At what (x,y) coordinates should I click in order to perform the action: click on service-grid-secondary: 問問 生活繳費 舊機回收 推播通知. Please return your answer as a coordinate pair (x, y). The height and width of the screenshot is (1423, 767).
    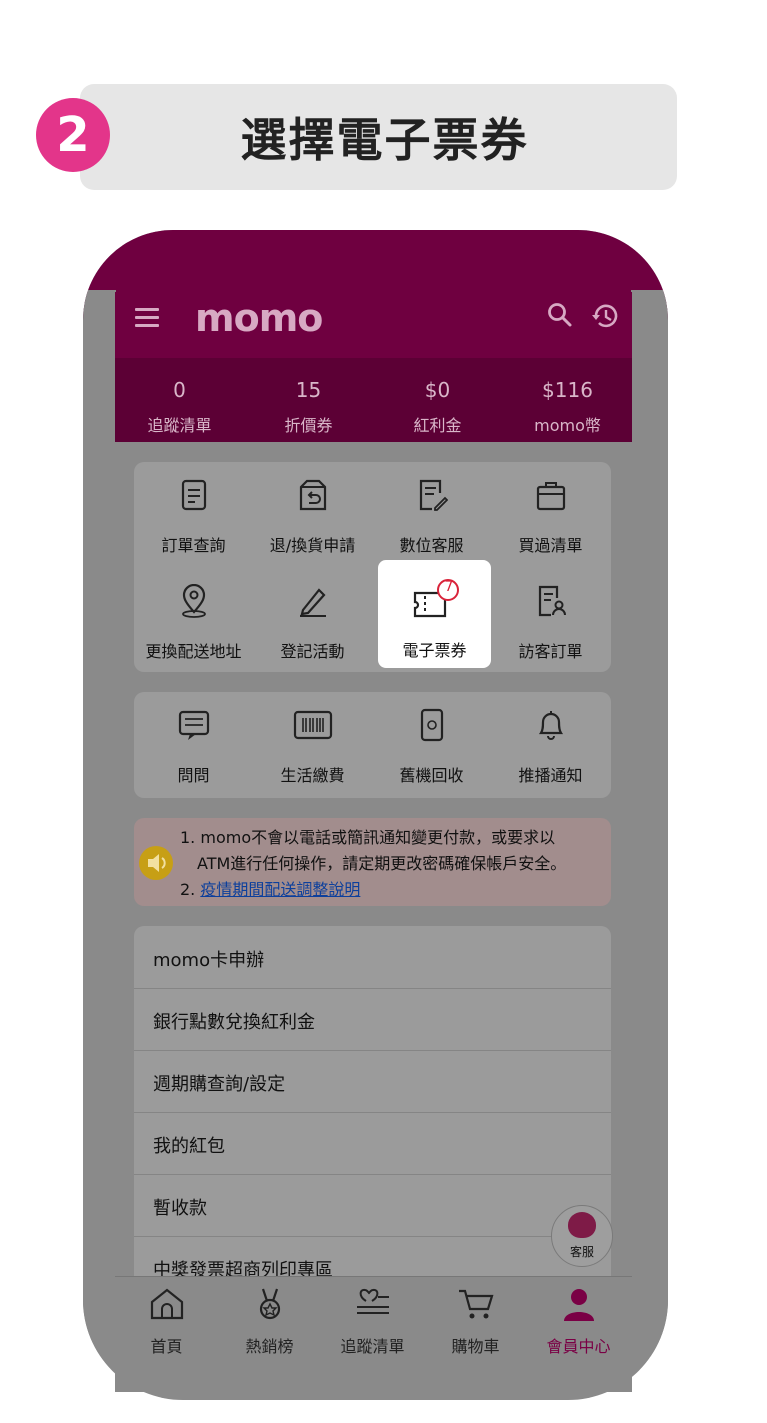
    Looking at the image, I should click on (372, 745).